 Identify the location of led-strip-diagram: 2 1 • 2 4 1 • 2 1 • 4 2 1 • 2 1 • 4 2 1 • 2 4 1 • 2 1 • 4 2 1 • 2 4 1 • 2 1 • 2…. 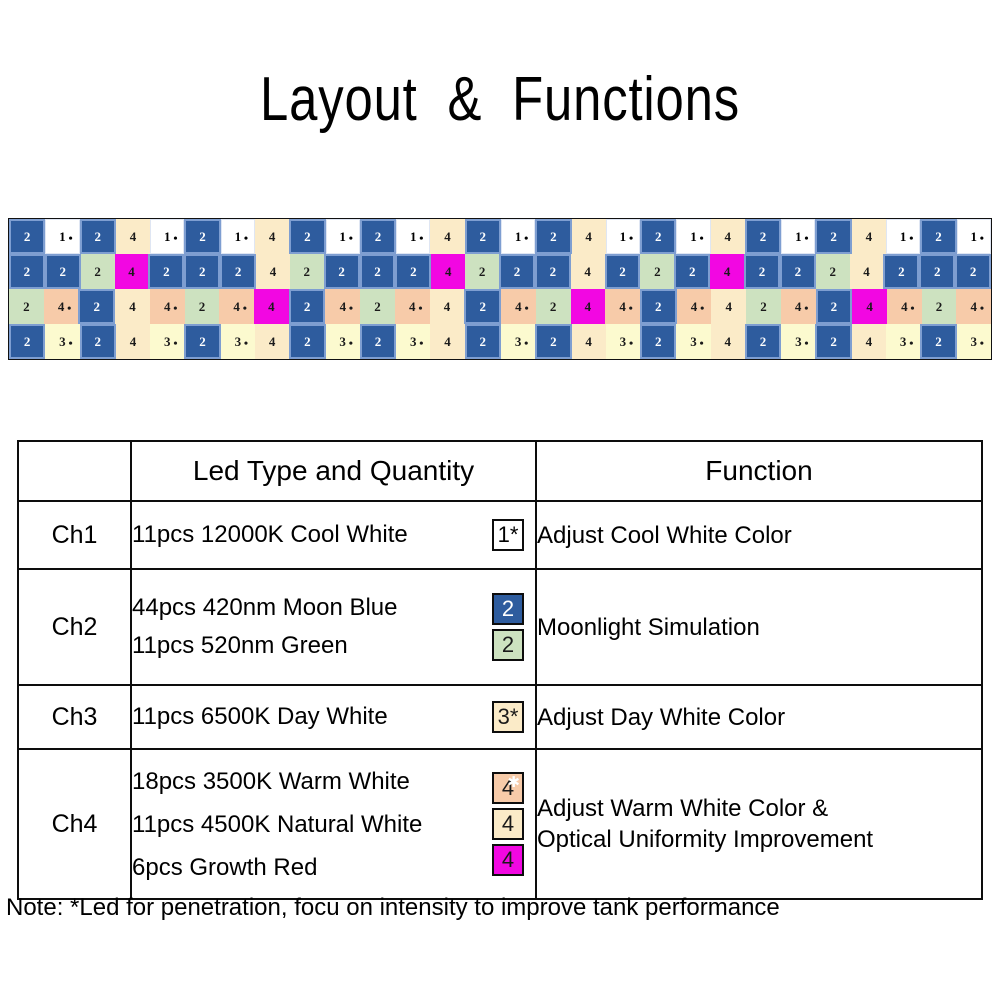
(500, 289).